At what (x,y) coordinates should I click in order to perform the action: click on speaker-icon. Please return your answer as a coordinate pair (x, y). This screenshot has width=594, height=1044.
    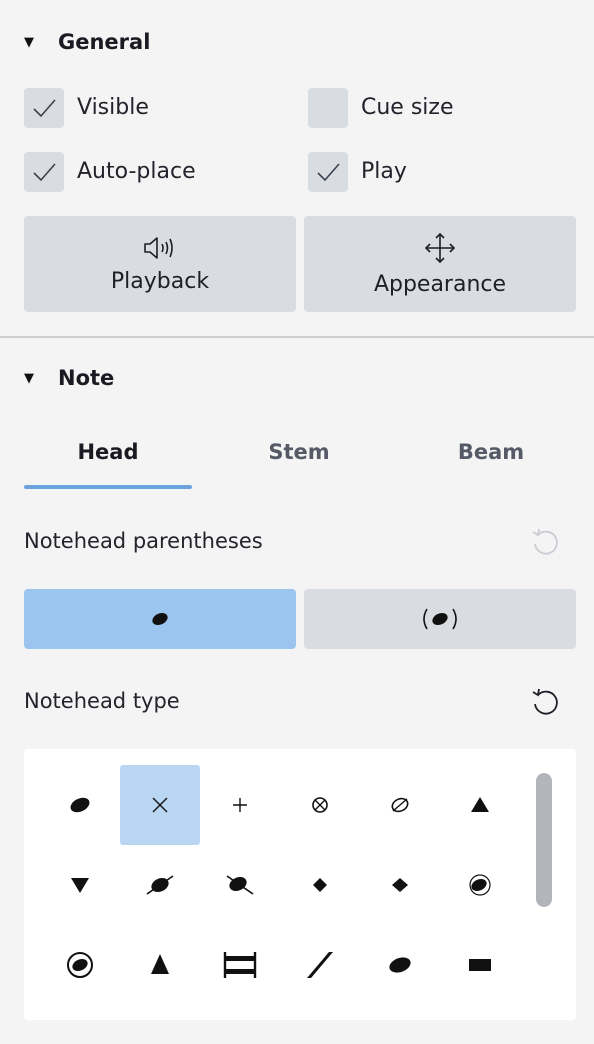
    Looking at the image, I should click on (158, 247).